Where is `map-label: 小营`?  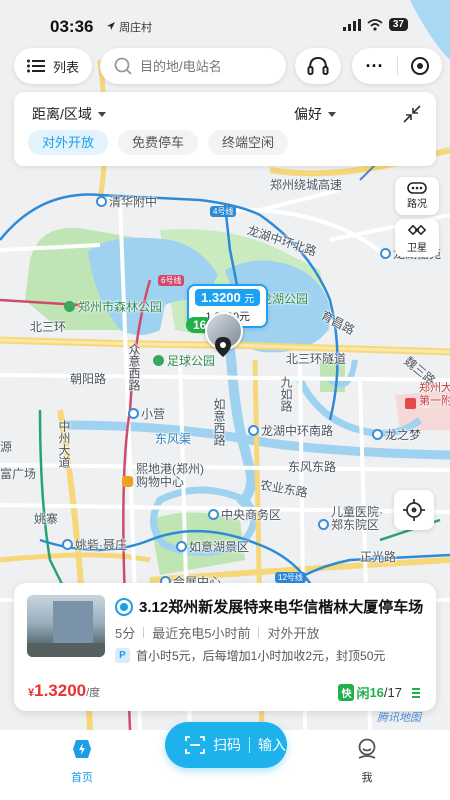 map-label: 小营 is located at coordinates (146, 413).